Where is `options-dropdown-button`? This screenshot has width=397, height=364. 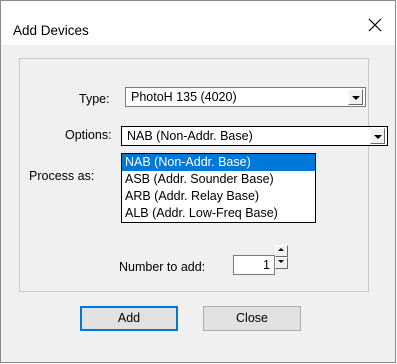 options-dropdown-button is located at coordinates (377, 136).